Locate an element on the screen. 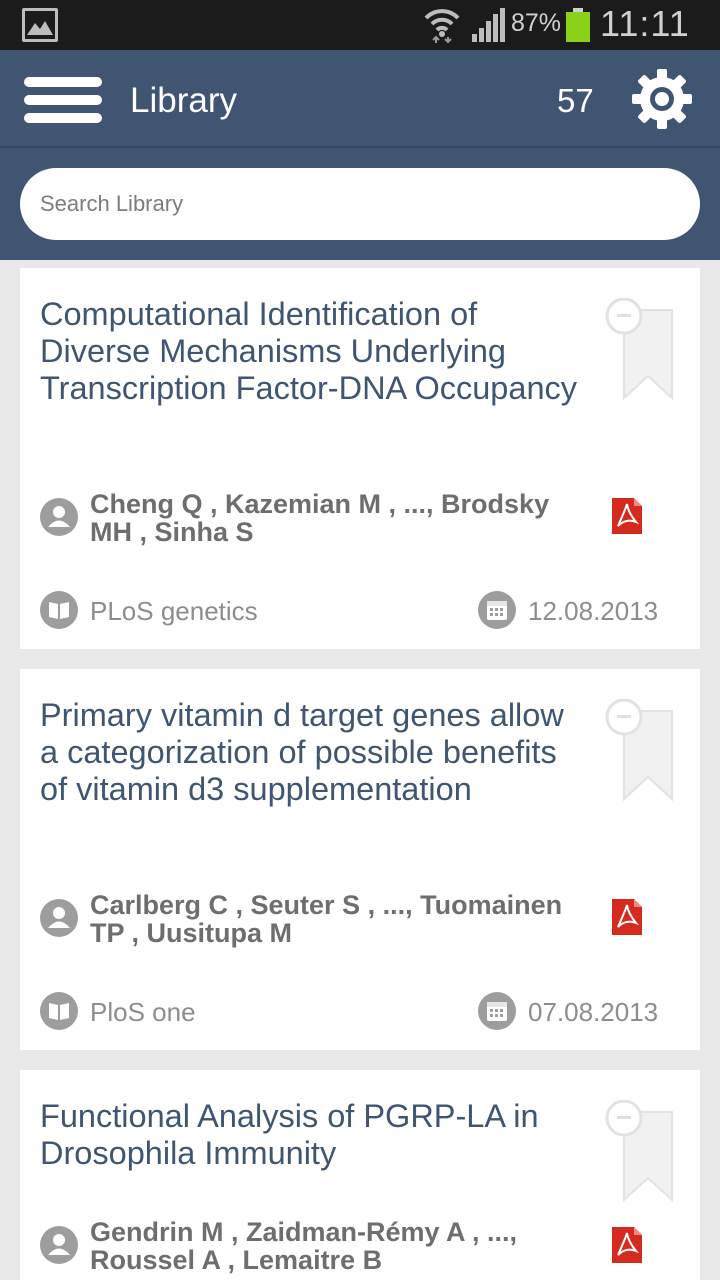  search-input is located at coordinates (360, 204).